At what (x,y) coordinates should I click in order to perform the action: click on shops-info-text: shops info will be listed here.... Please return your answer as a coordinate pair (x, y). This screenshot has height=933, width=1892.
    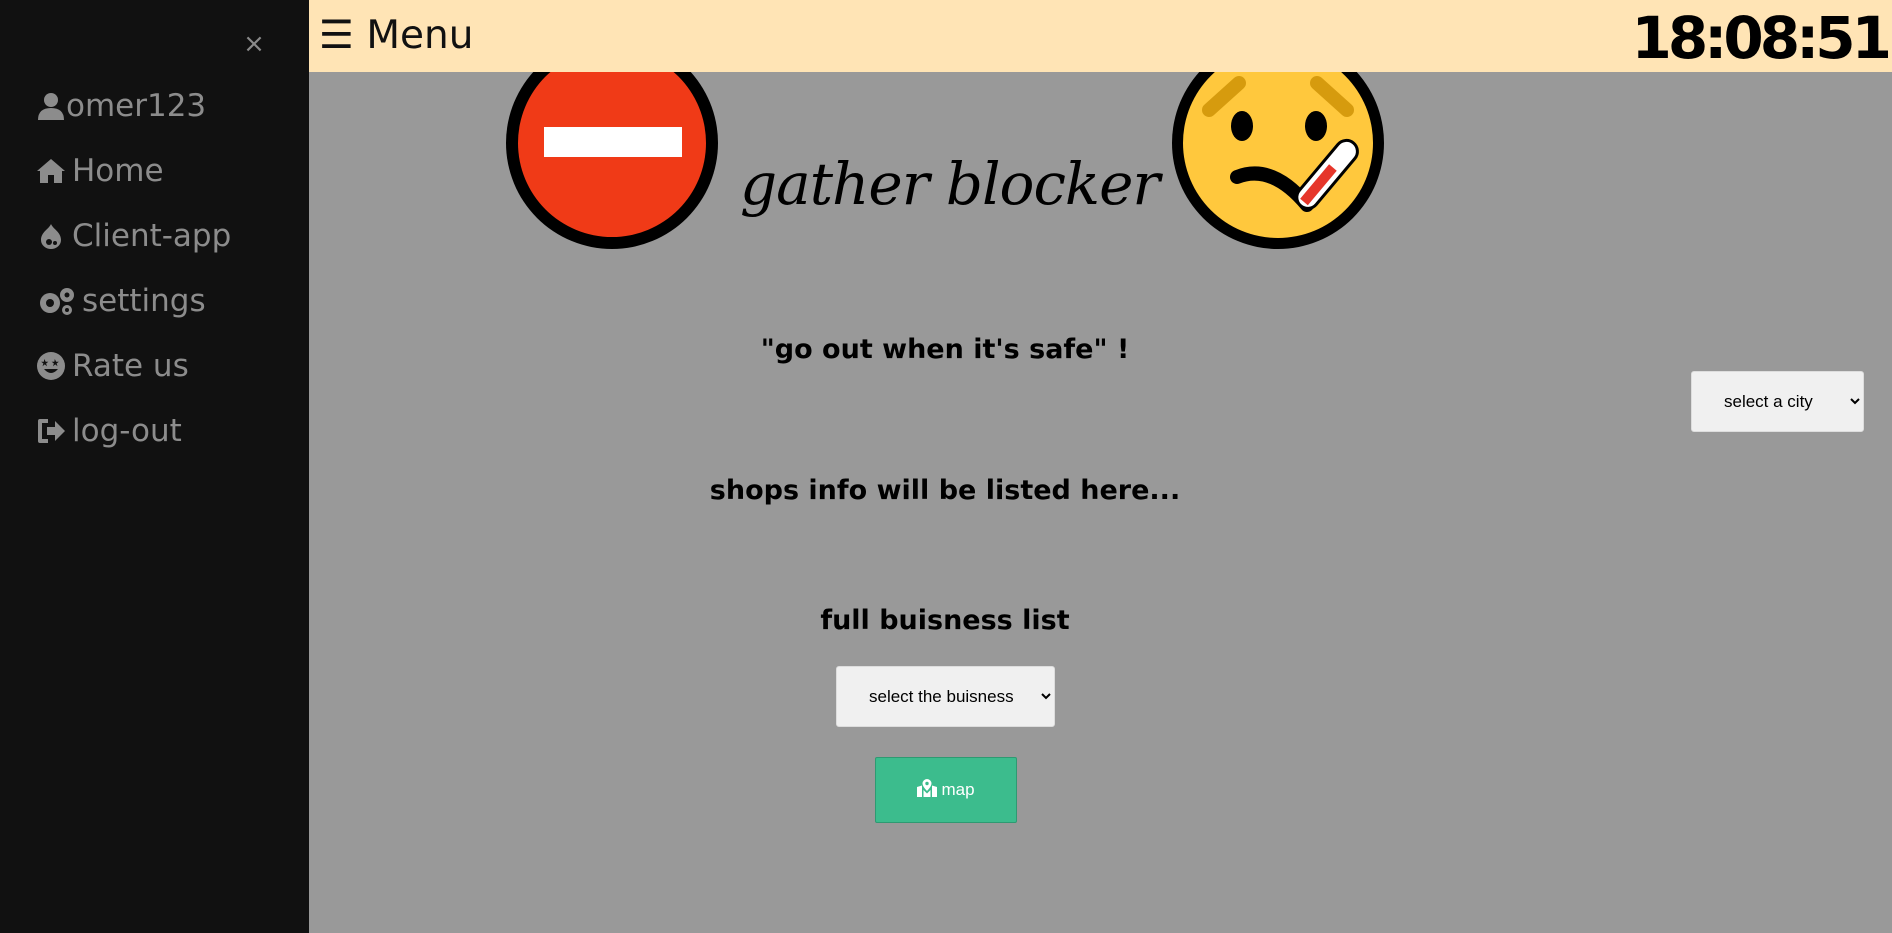
    Looking at the image, I should click on (945, 490).